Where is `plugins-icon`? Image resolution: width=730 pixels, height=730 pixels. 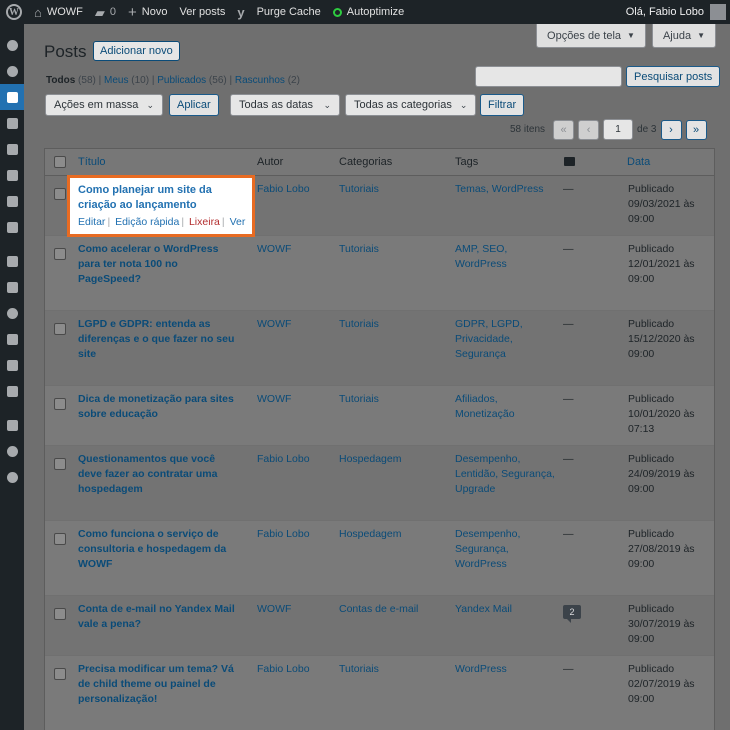
plugins-icon is located at coordinates (12, 287).